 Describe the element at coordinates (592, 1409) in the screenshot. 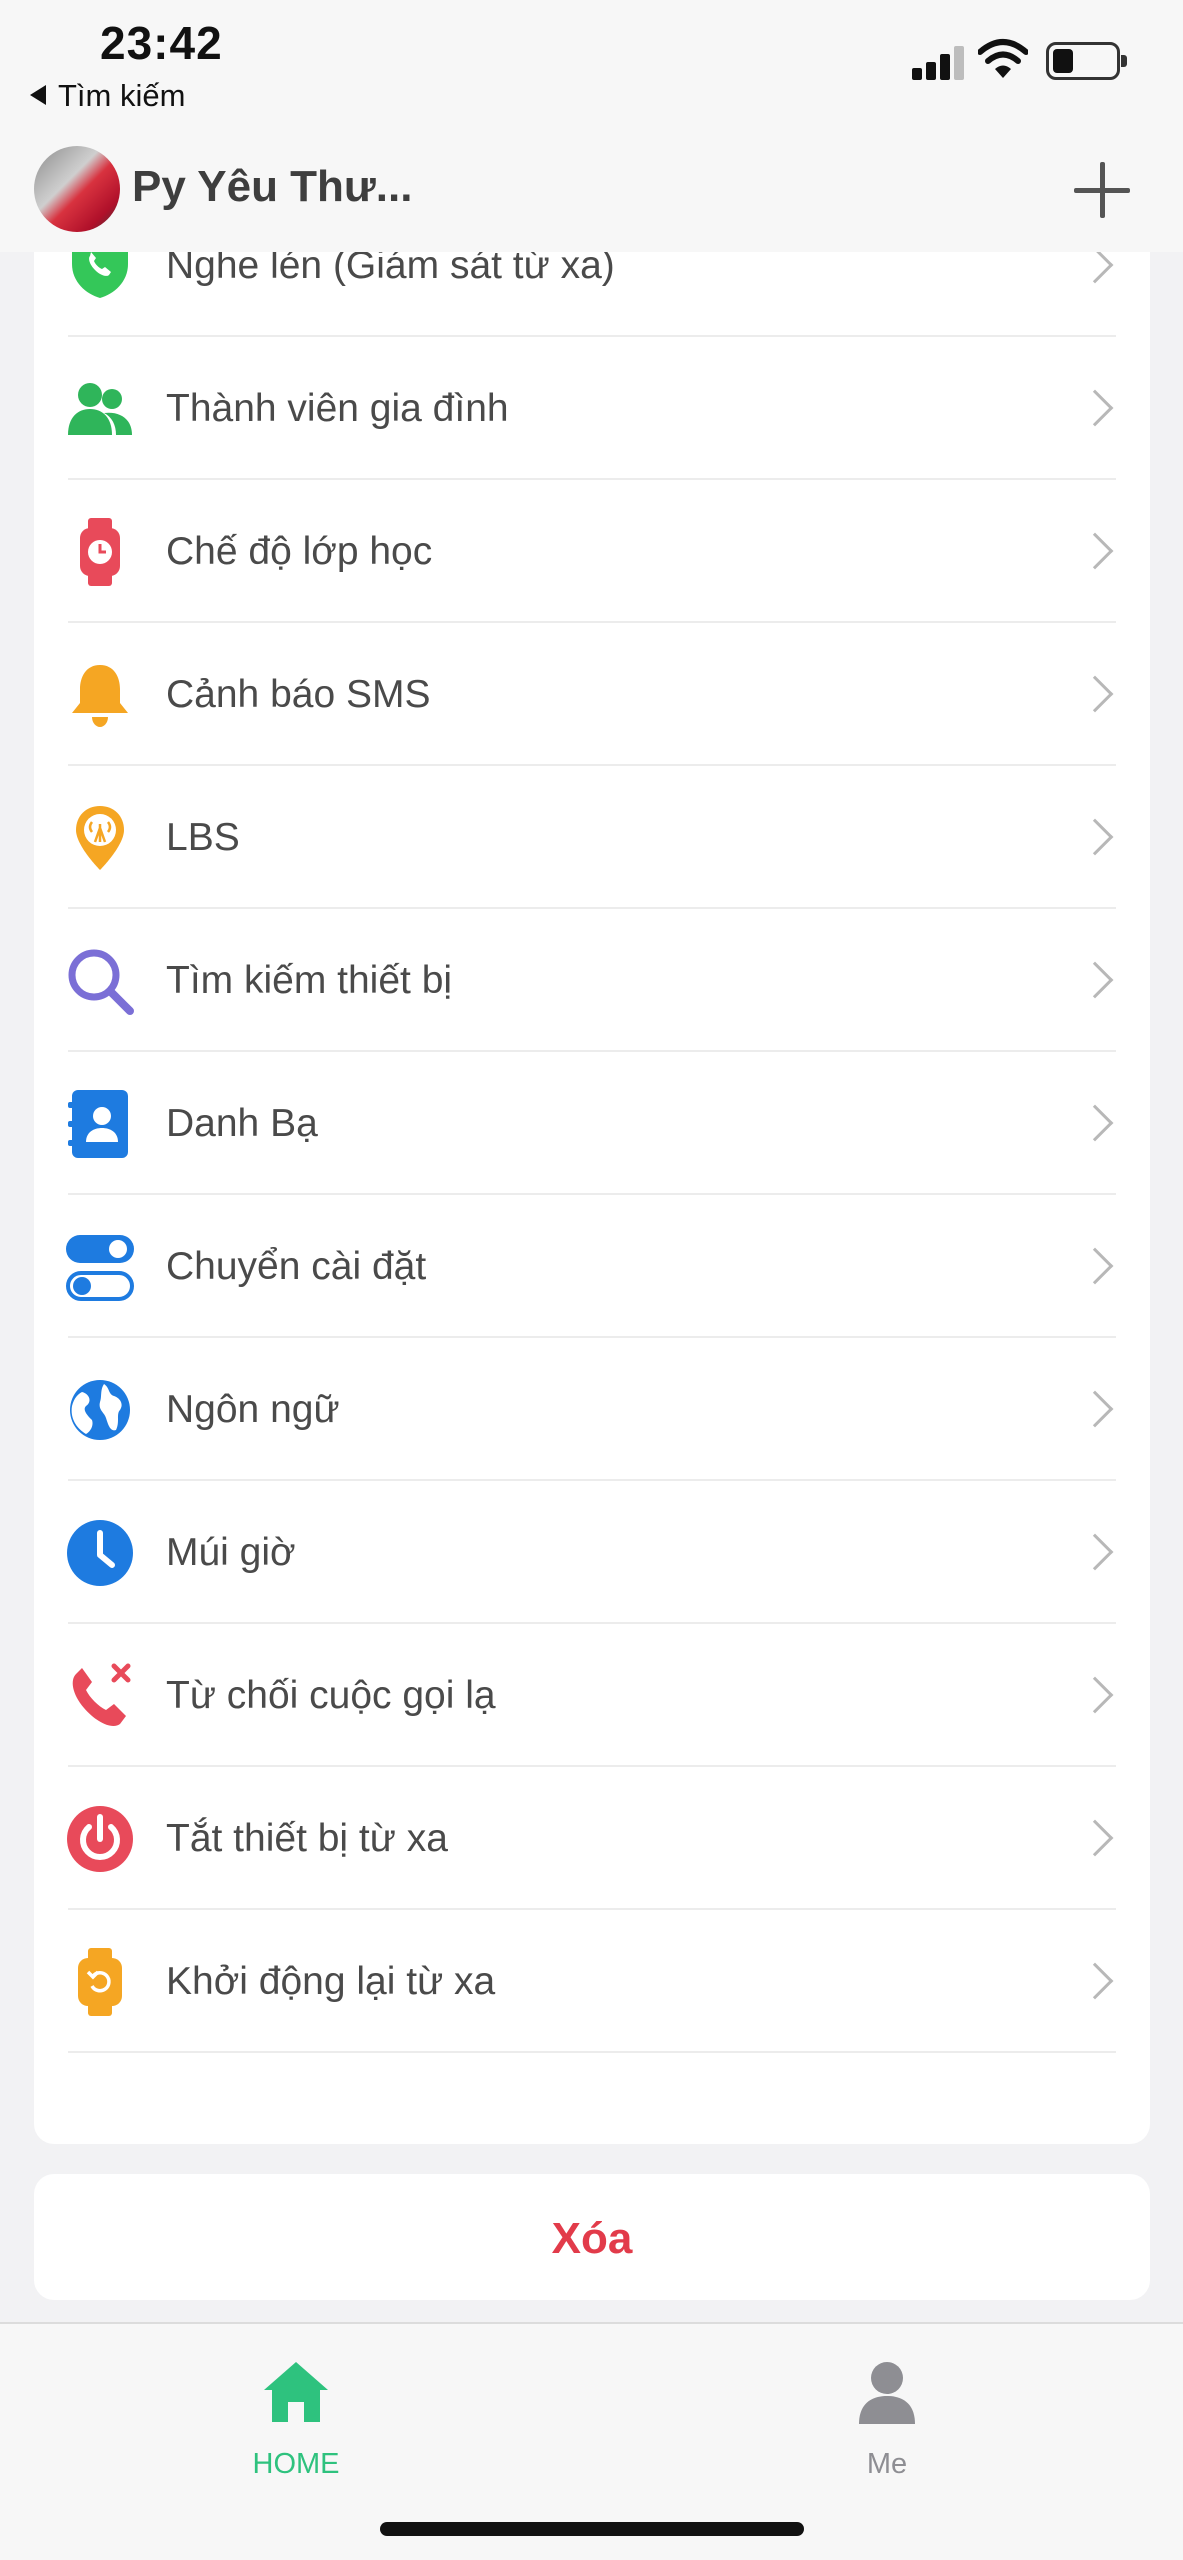

I see `settings-item-language: Ngôn ngữ` at that location.